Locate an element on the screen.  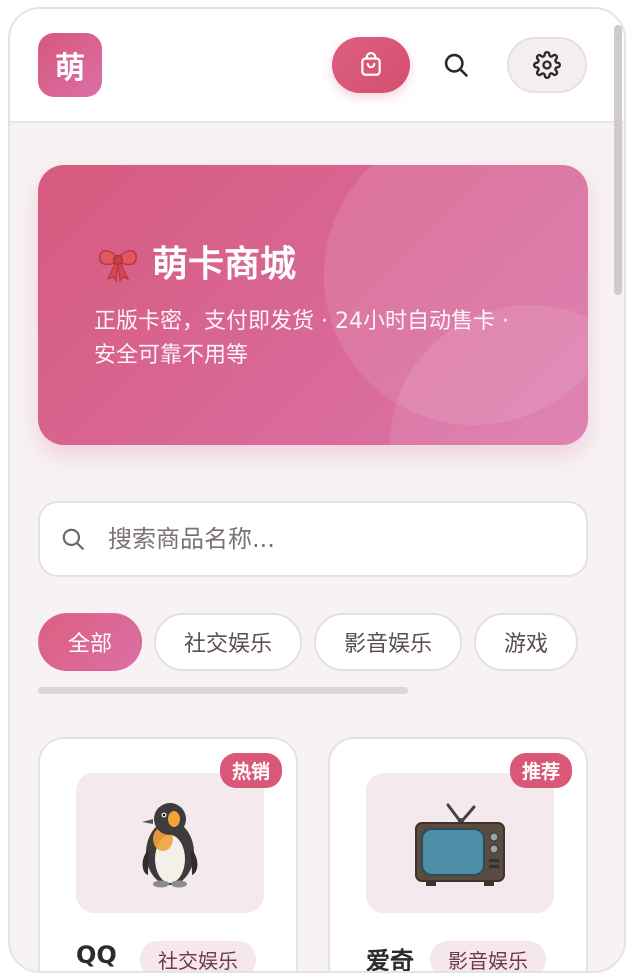
product-name: 爱奇 is located at coordinates (390, 960).